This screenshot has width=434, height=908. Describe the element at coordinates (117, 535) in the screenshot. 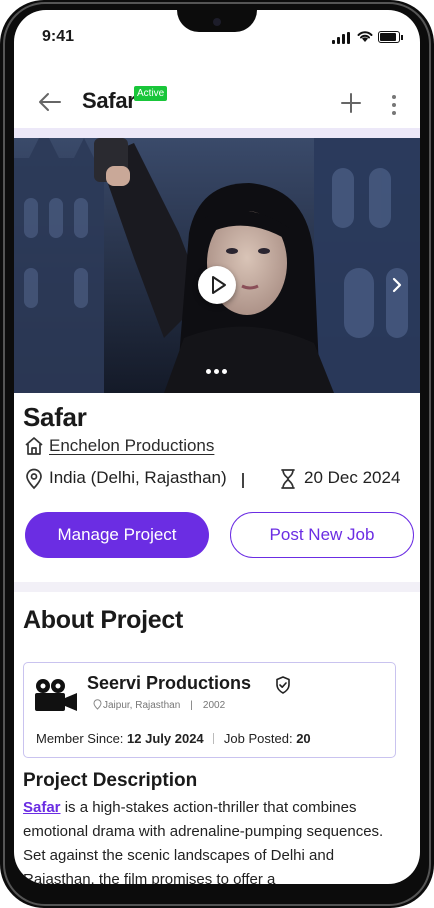

I see `manage-project-button: Manage Project` at that location.